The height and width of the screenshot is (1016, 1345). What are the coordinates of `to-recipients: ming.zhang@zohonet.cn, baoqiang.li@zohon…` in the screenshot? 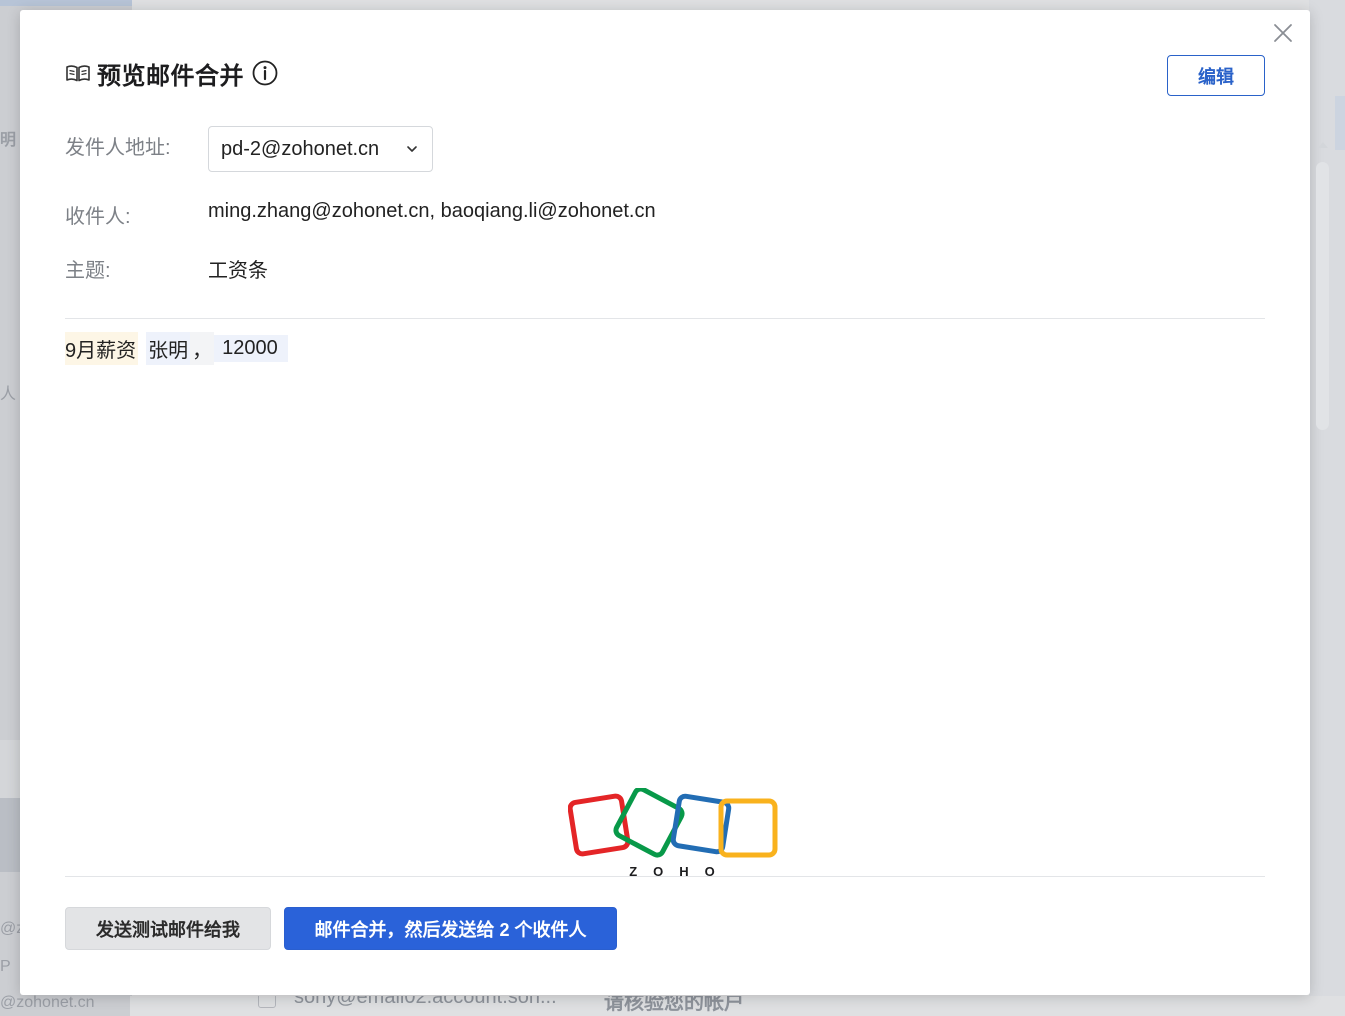 It's located at (432, 211).